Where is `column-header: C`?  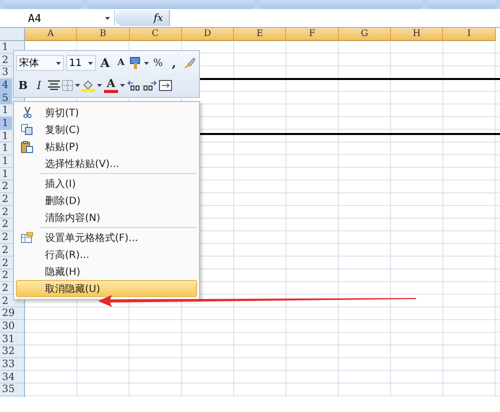
column-header: C is located at coordinates (156, 34).